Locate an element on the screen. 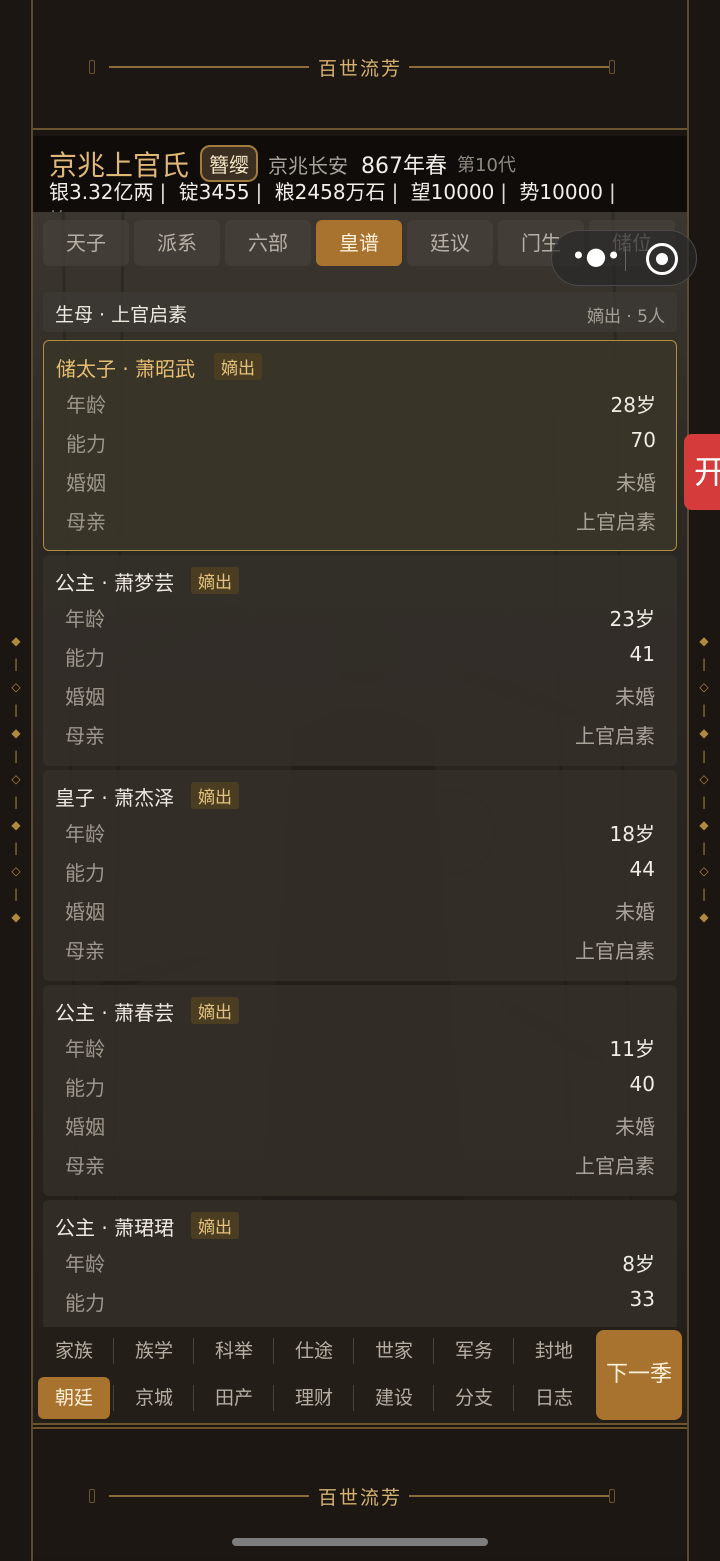  home-indicator is located at coordinates (360, 1542).